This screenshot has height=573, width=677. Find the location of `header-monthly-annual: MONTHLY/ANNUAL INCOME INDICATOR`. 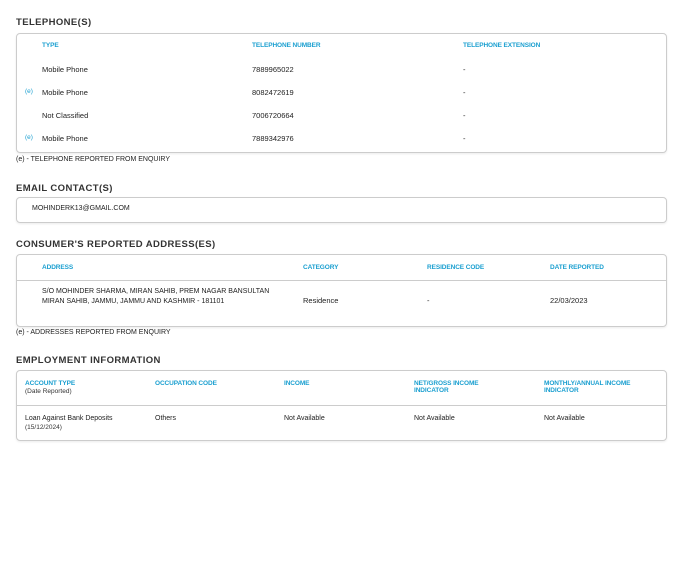

header-monthly-annual: MONTHLY/ANNUAL INCOME INDICATOR is located at coordinates (587, 387).